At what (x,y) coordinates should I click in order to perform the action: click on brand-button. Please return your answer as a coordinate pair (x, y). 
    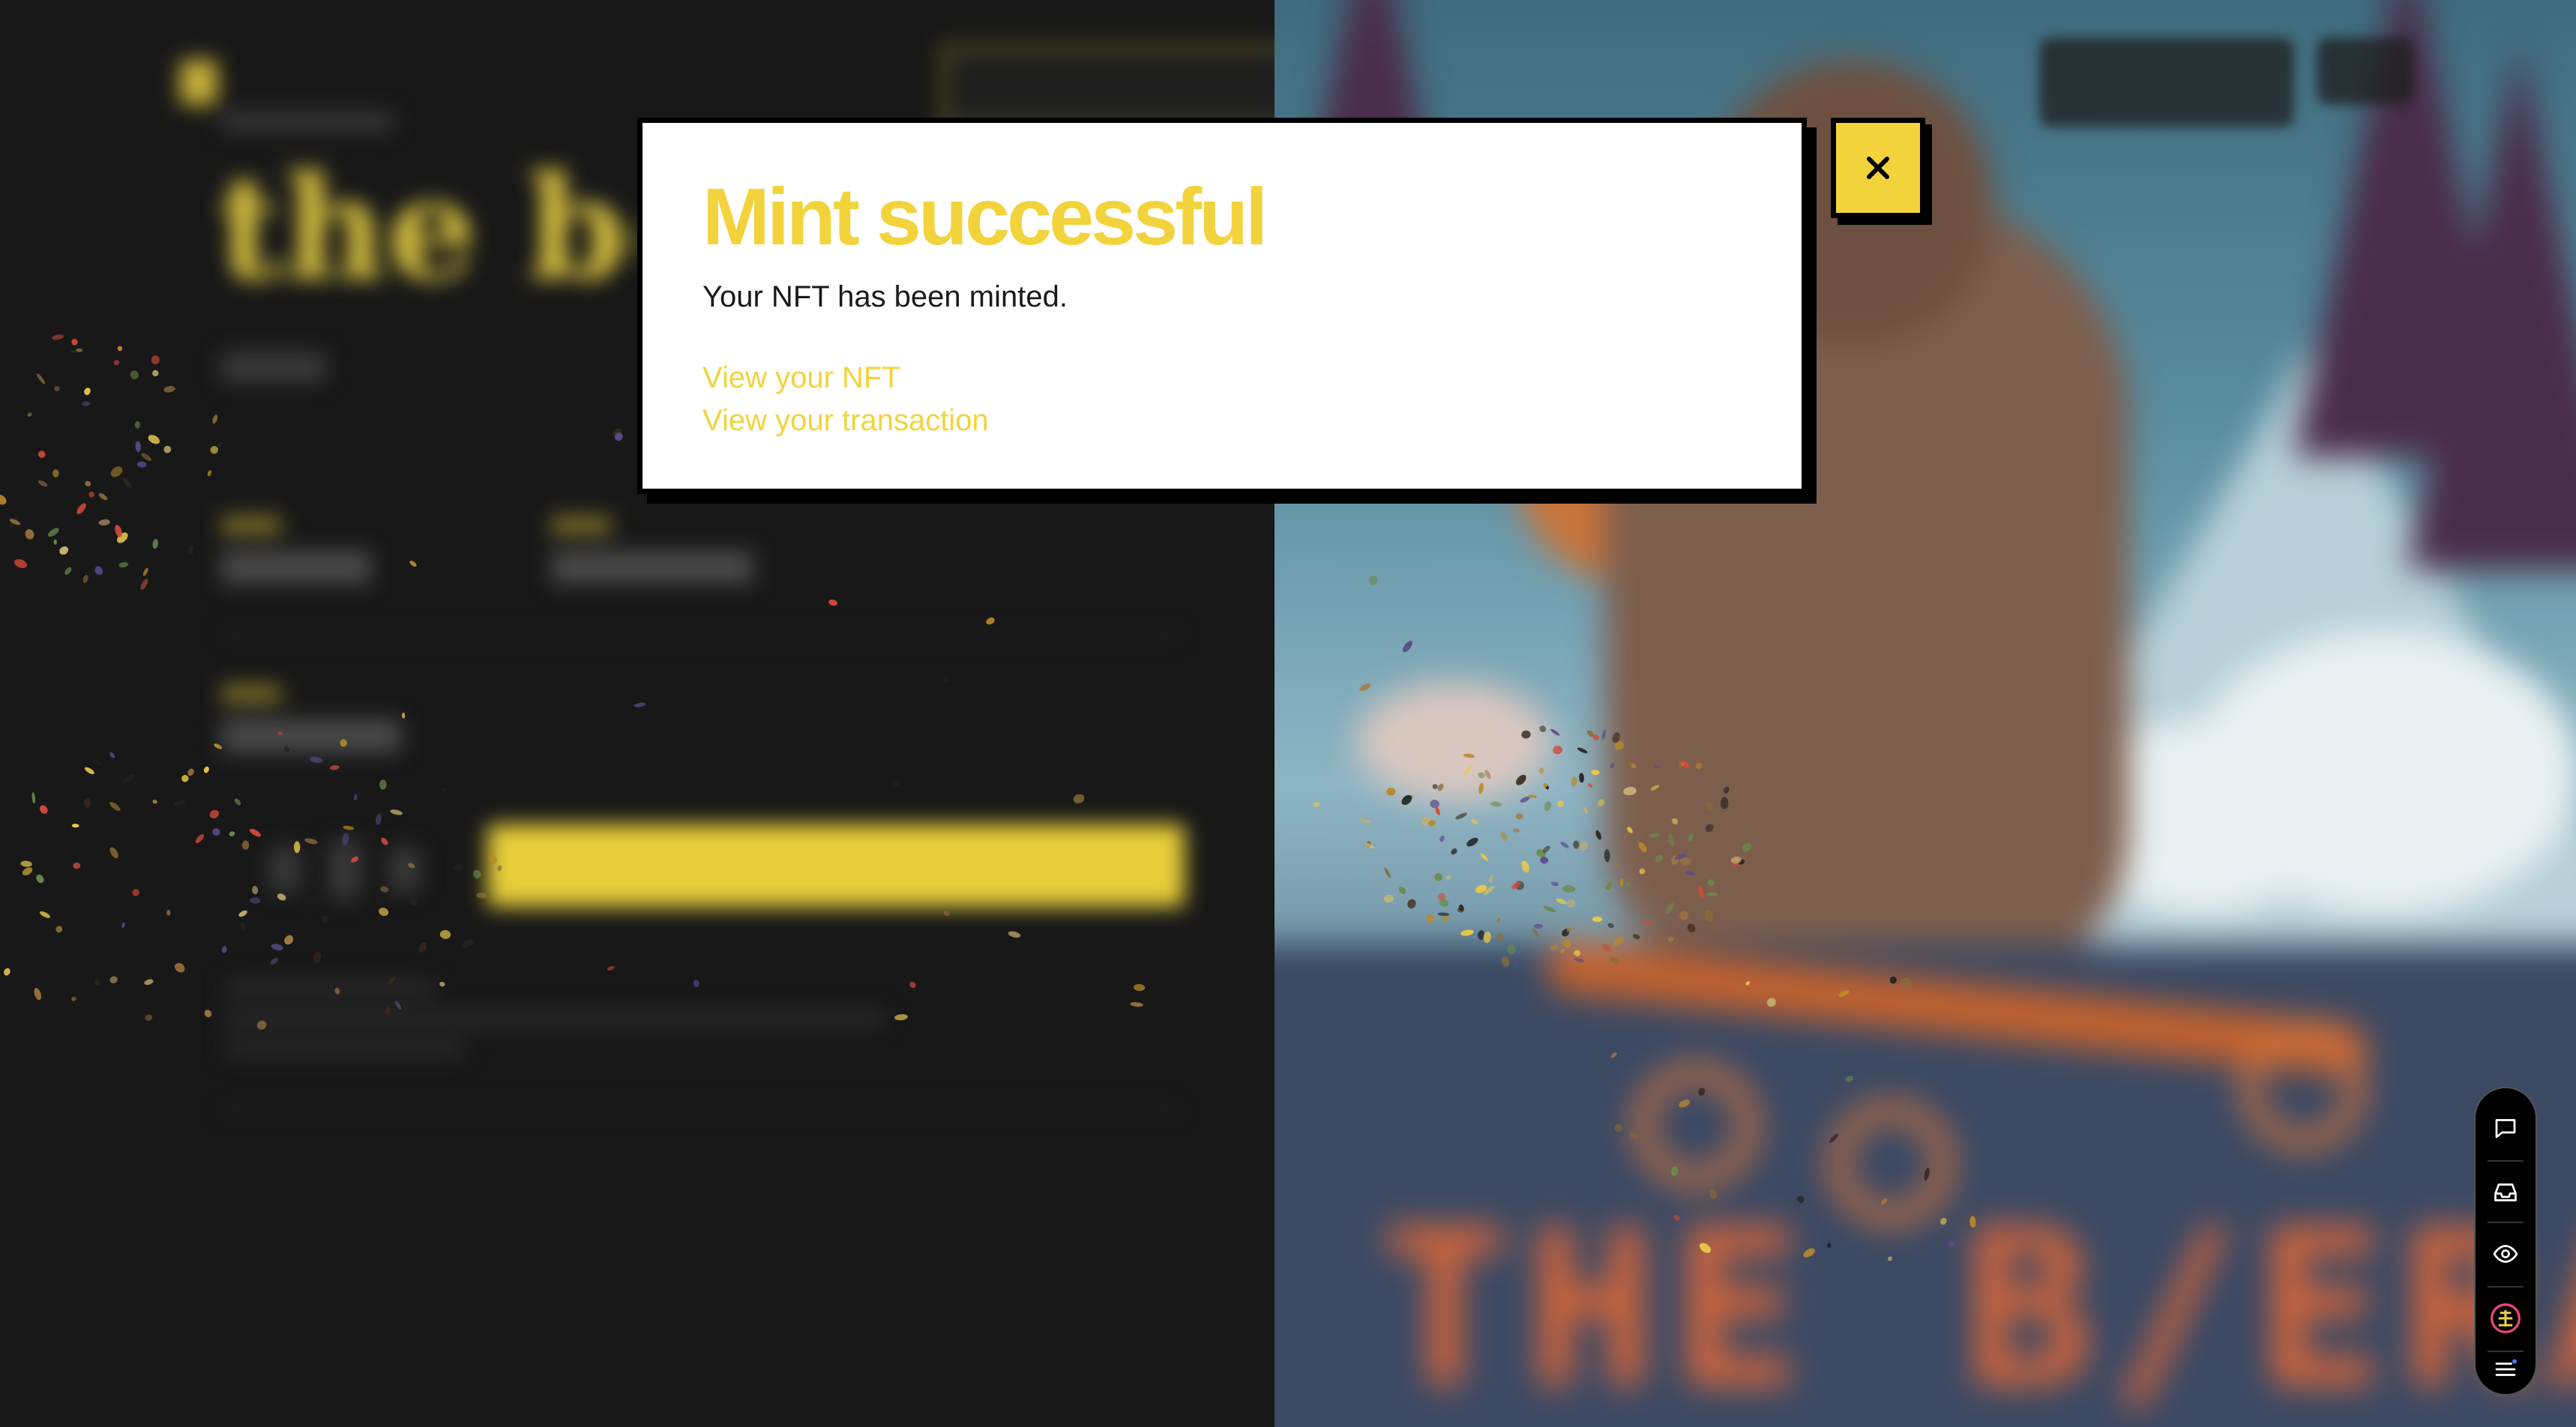
    Looking at the image, I should click on (2506, 1318).